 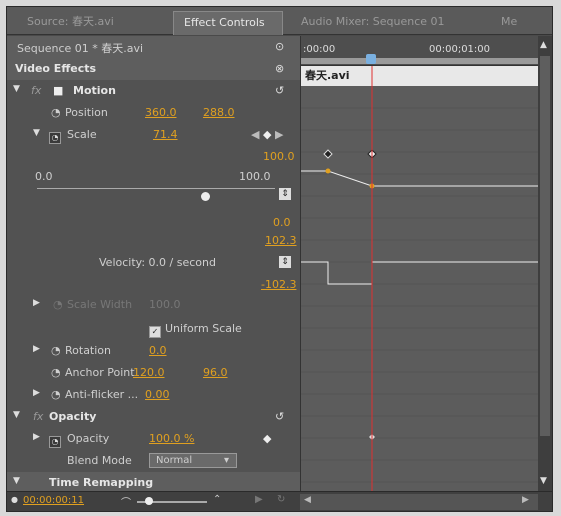 I want to click on uniform-scale-label: Uniform Scale, so click(x=203, y=328).